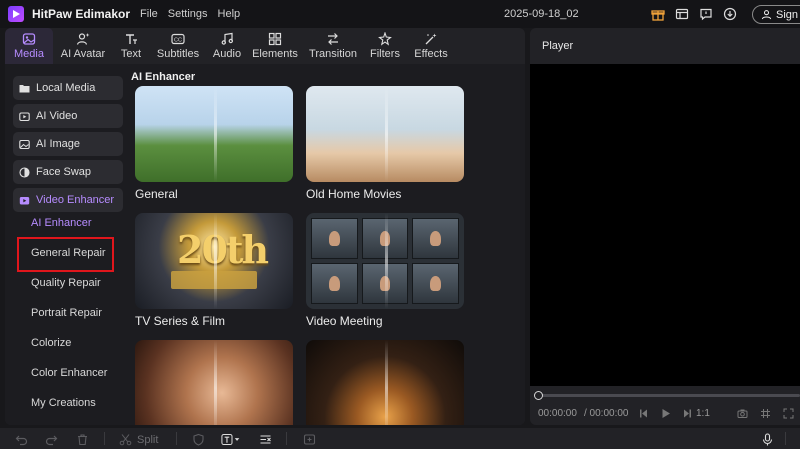  Describe the element at coordinates (706, 14) in the screenshot. I see `feedback-icon` at that location.